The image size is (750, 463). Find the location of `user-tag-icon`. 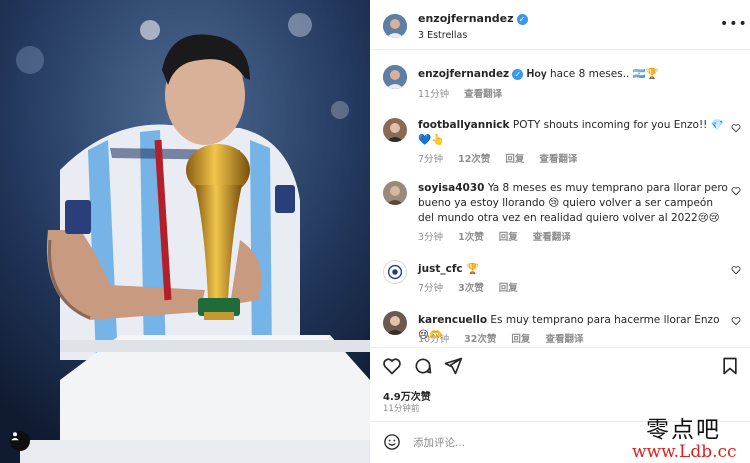

user-tag-icon is located at coordinates (20, 441).